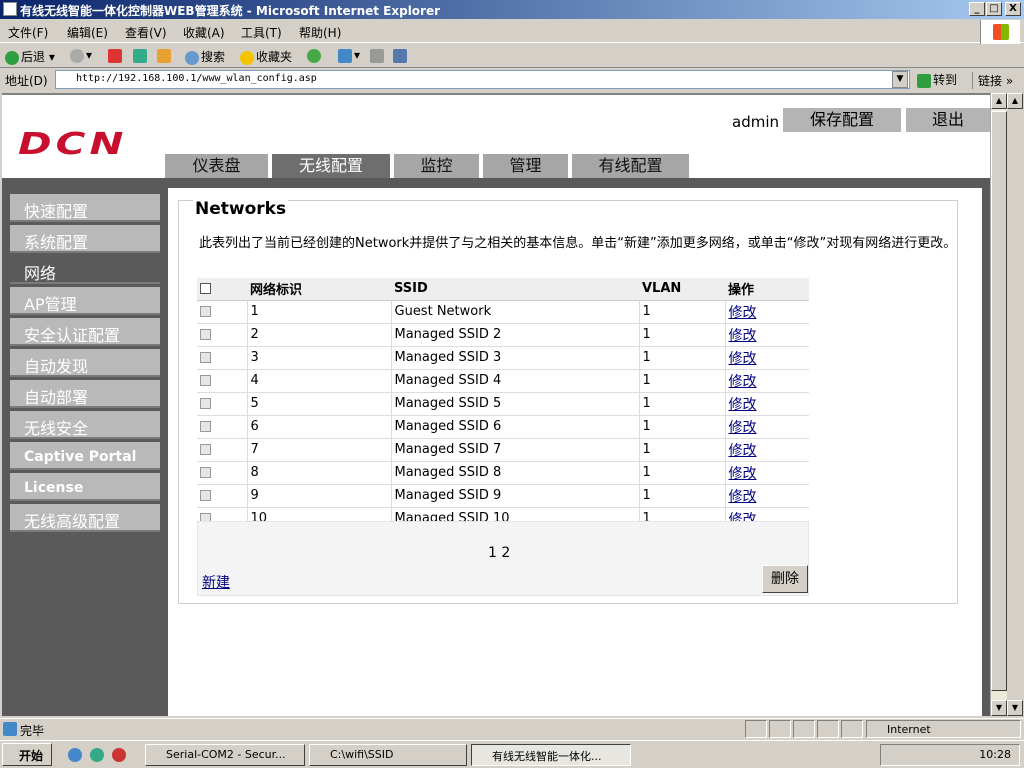 The image size is (1024, 768). I want to click on window-scroll-up-icon: ▲, so click(1015, 101).